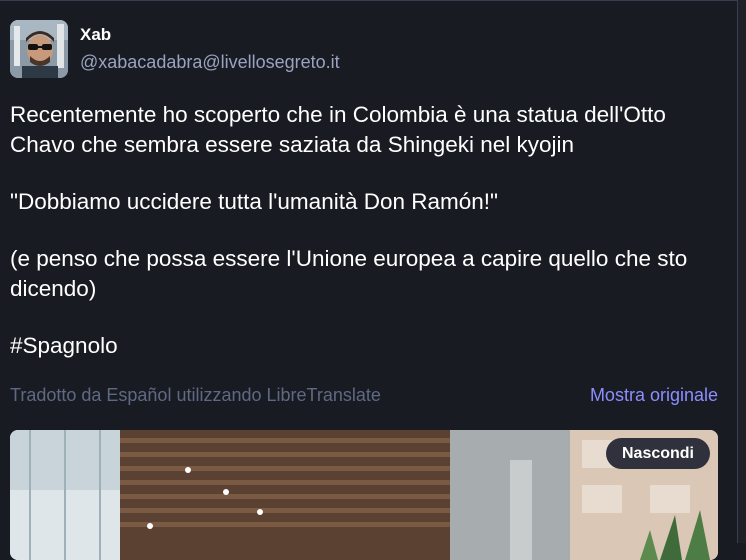  I want to click on user-avatar-icon, so click(39, 49).